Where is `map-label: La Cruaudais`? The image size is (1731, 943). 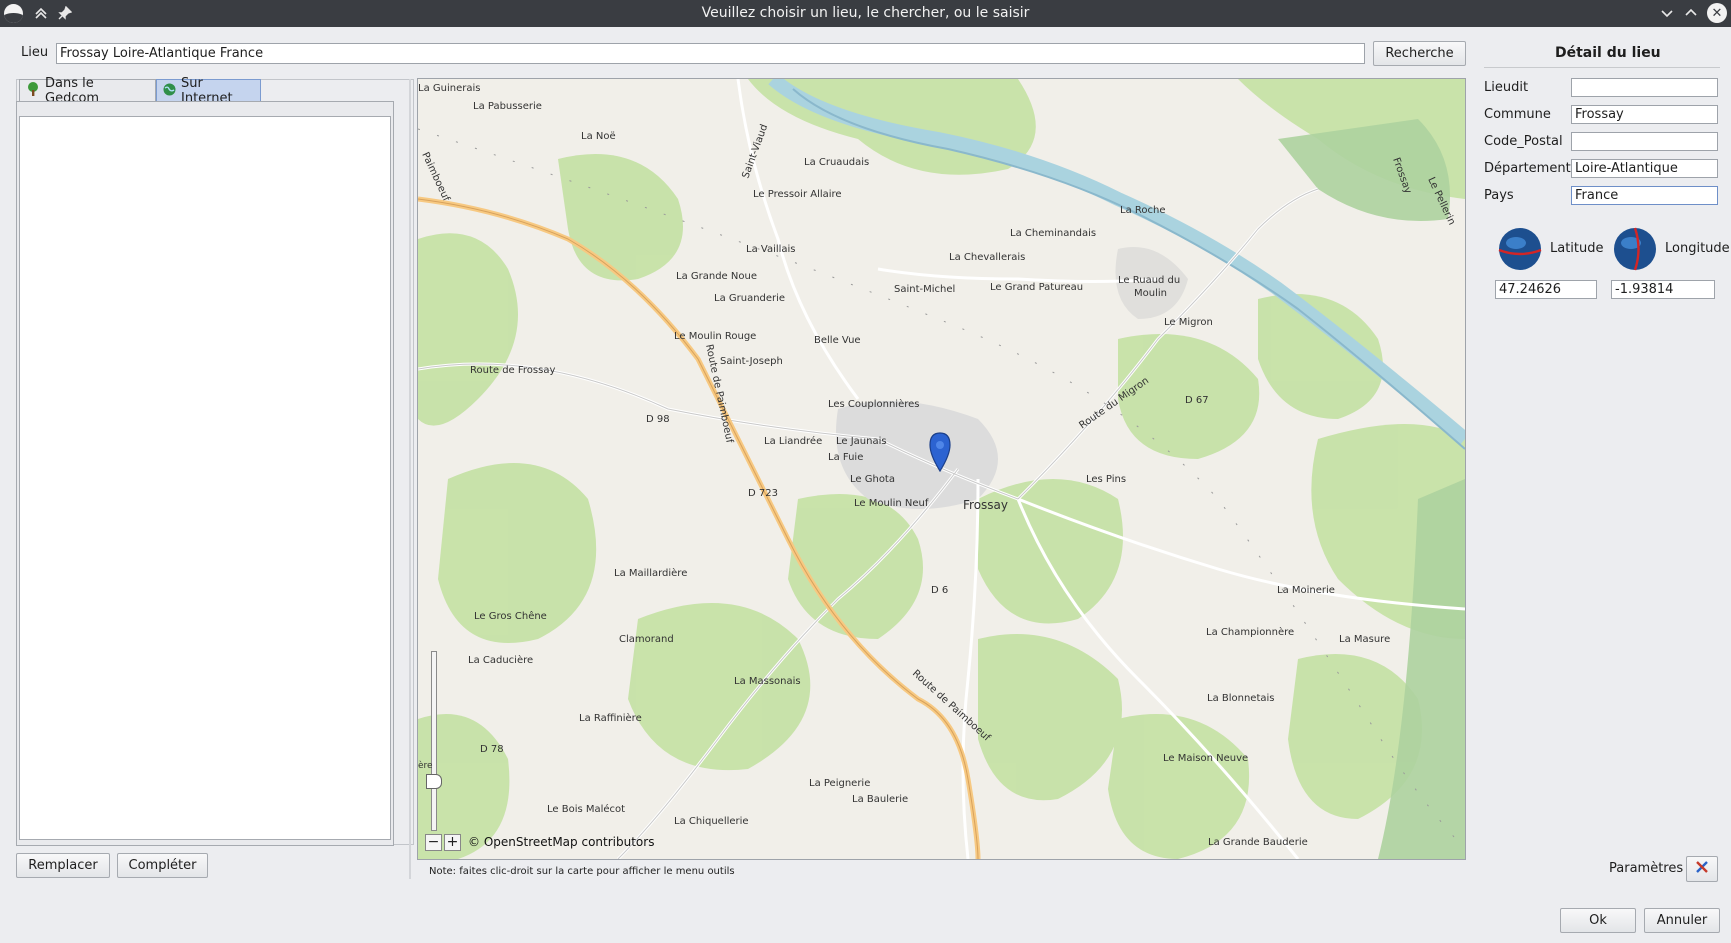 map-label: La Cruaudais is located at coordinates (836, 162).